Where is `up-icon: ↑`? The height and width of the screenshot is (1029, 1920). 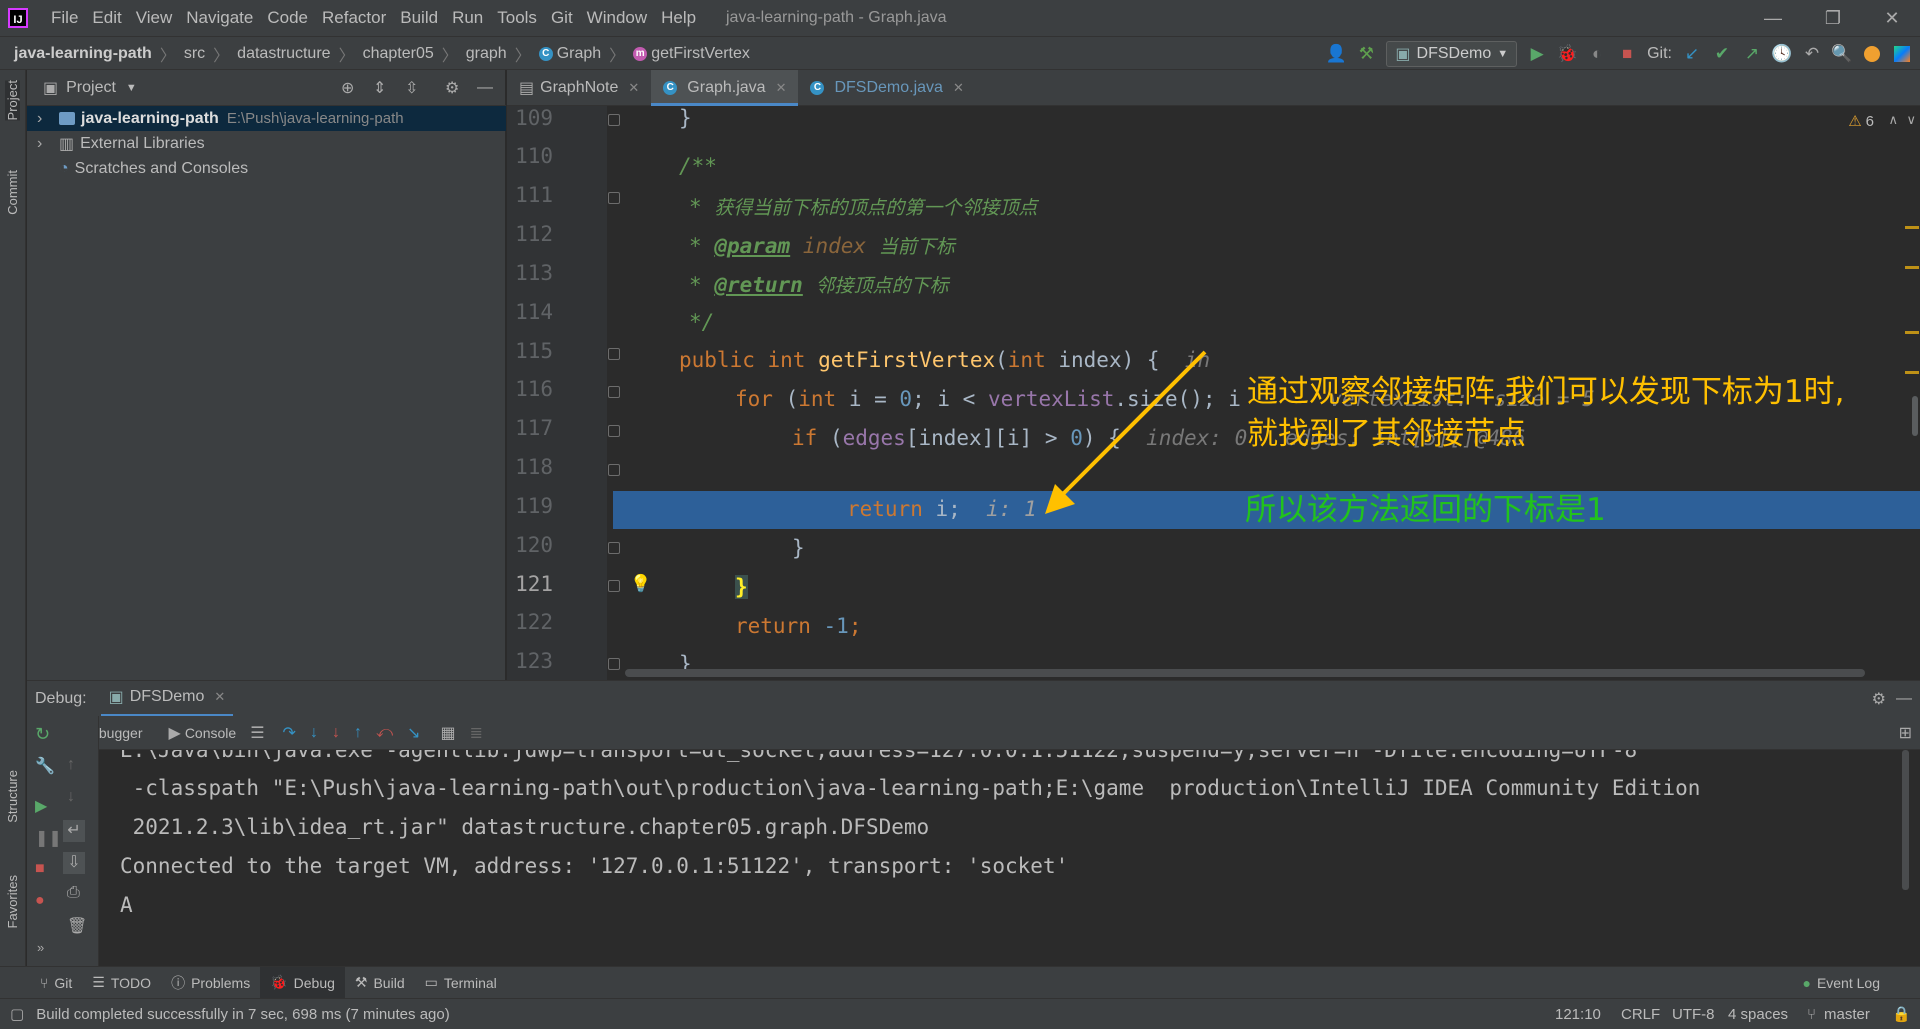 up-icon: ↑ is located at coordinates (71, 765).